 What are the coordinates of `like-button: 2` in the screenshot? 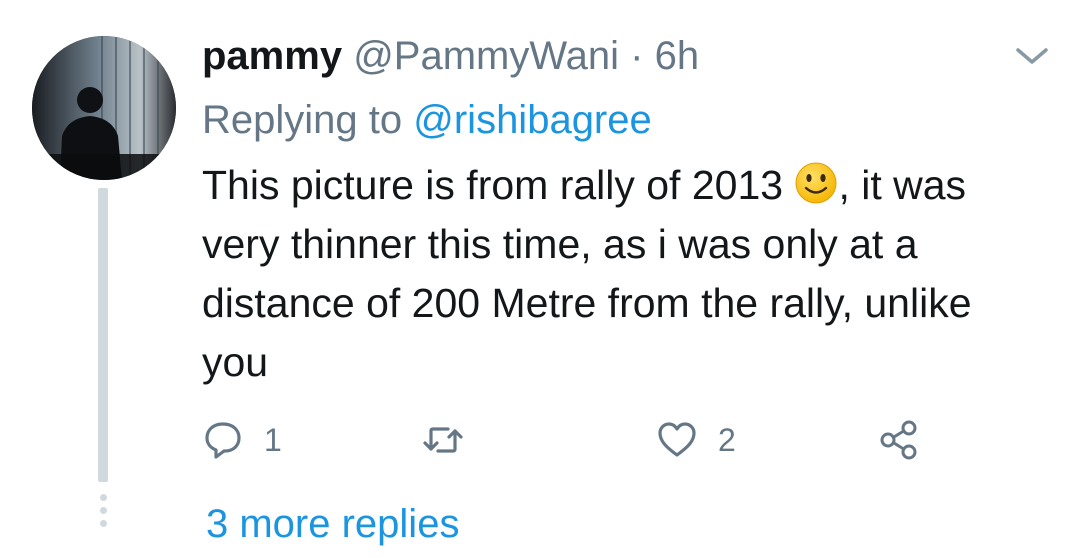 It's located at (696, 440).